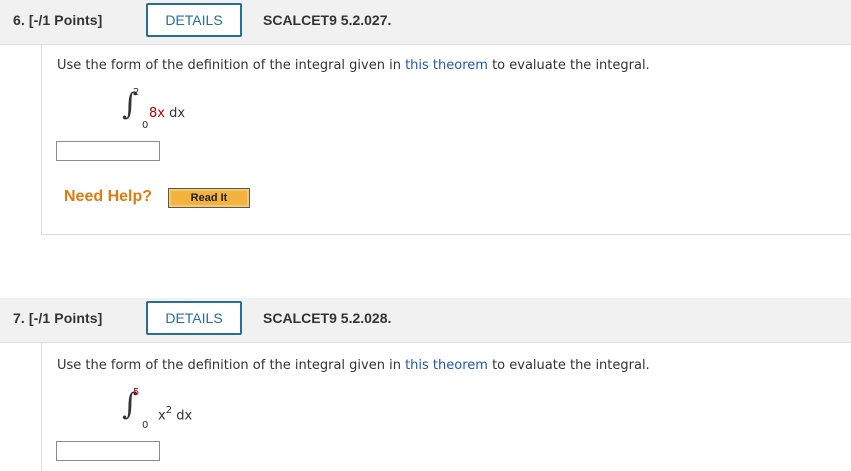 This screenshot has height=471, width=851. I want to click on read-it-button: Read It, so click(209, 198).